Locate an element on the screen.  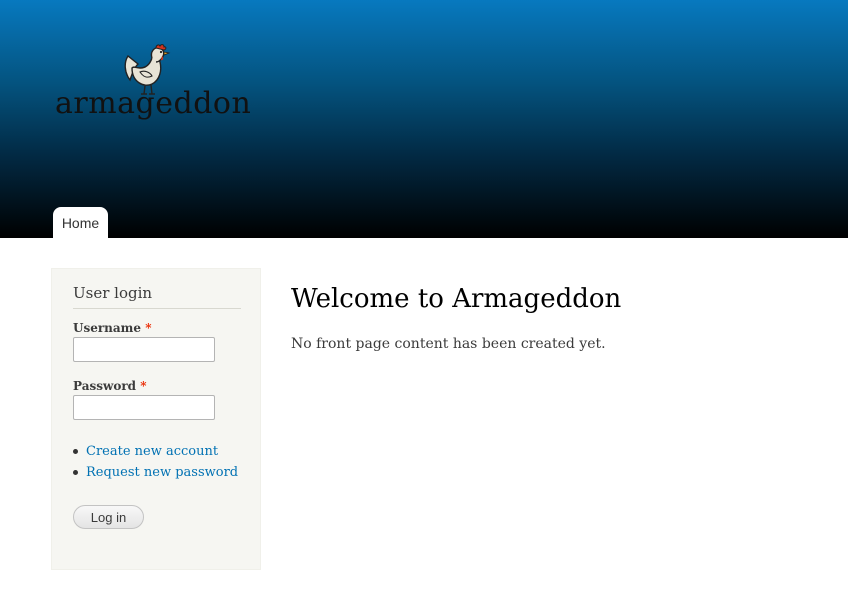
block-title: User login is located at coordinates (157, 296).